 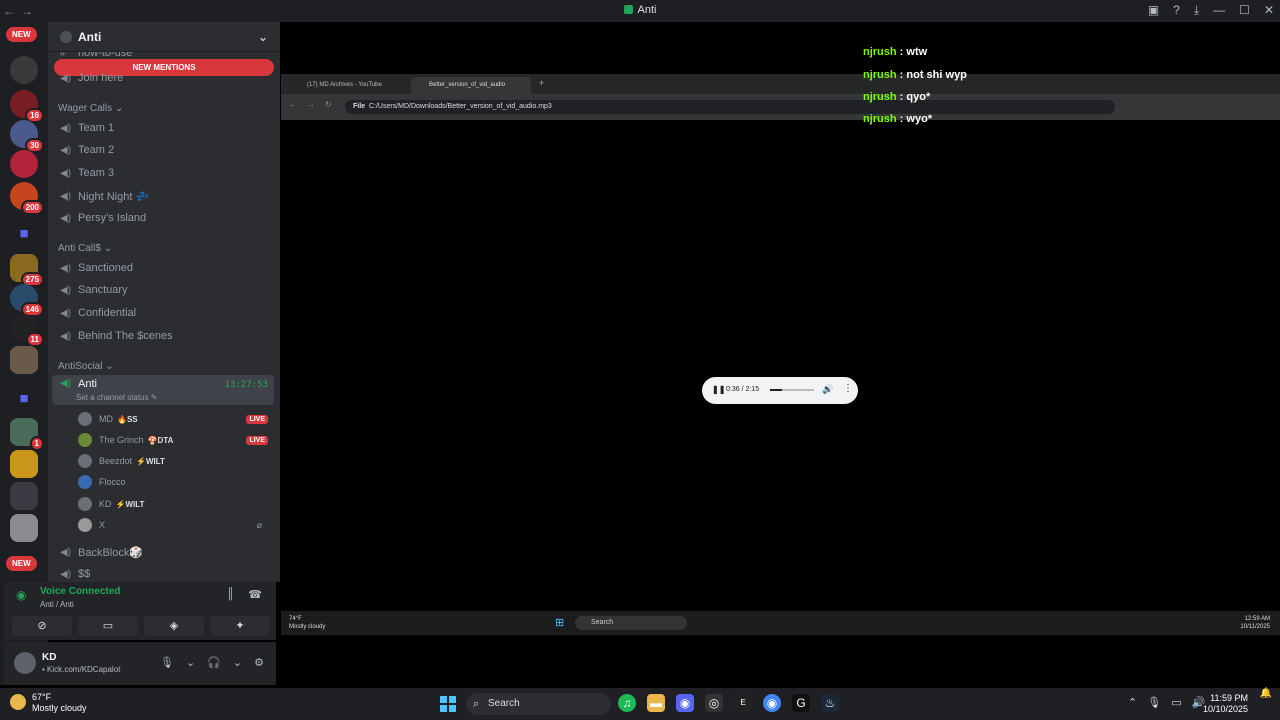 I want to click on chrome-icon: ◉, so click(x=772, y=703).